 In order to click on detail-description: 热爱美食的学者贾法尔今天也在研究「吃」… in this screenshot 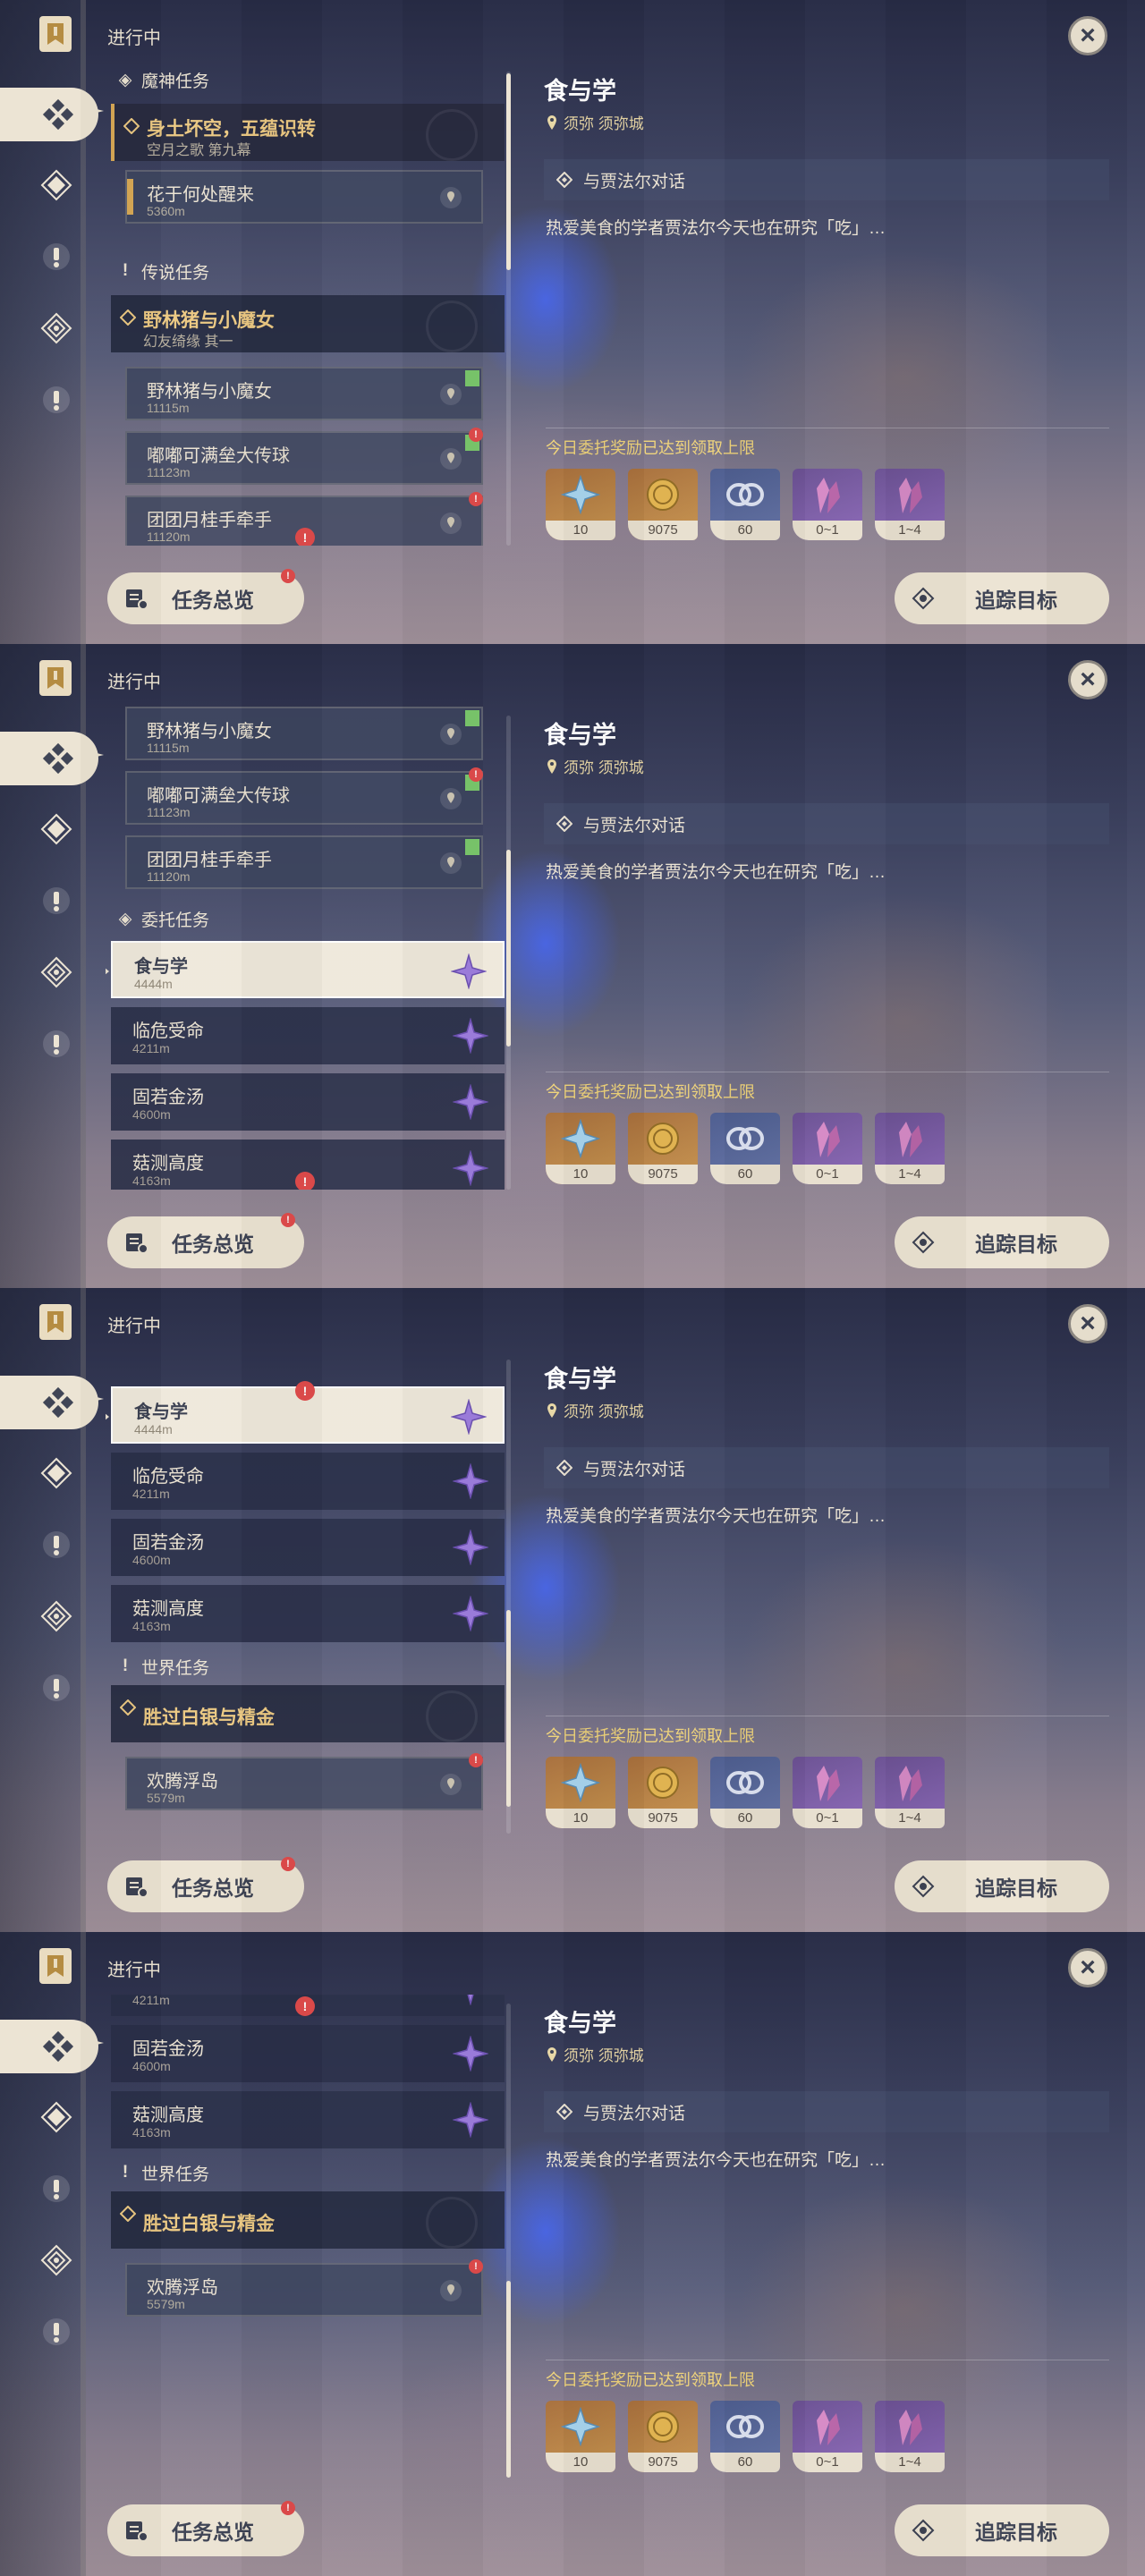, I will do `click(716, 872)`.